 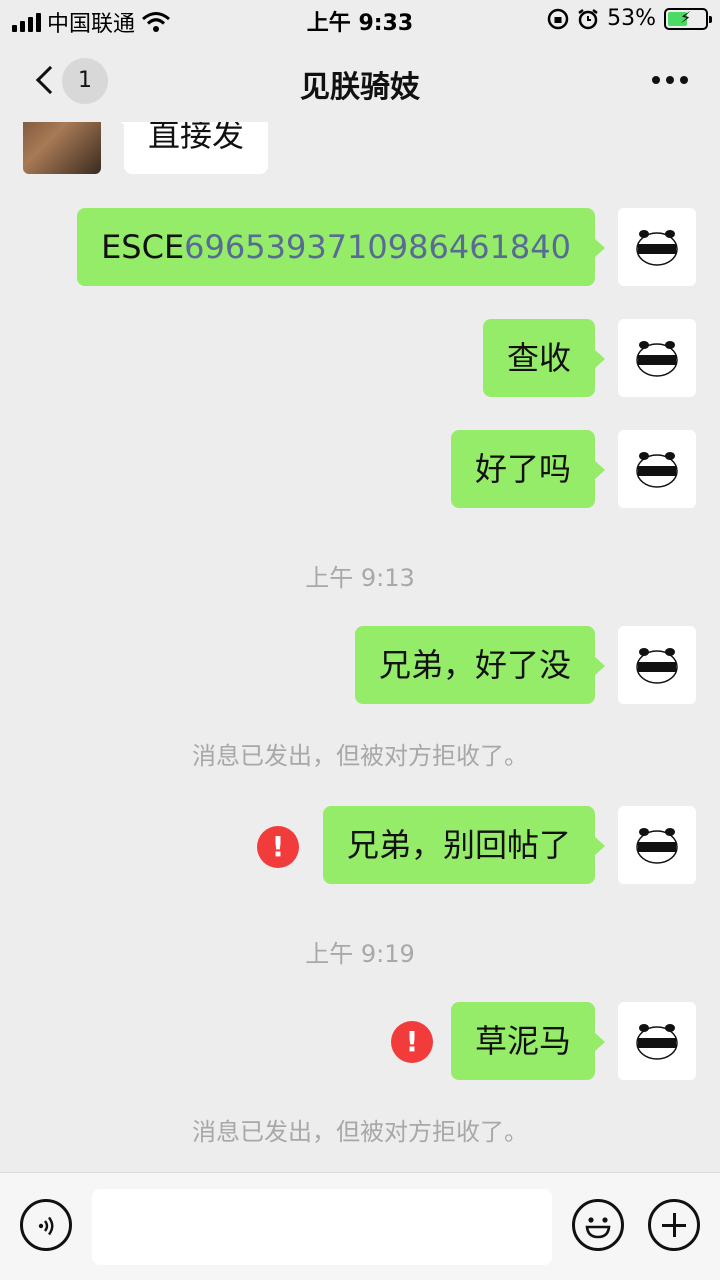 What do you see at coordinates (588, 18) in the screenshot?
I see `alarm-icon` at bounding box center [588, 18].